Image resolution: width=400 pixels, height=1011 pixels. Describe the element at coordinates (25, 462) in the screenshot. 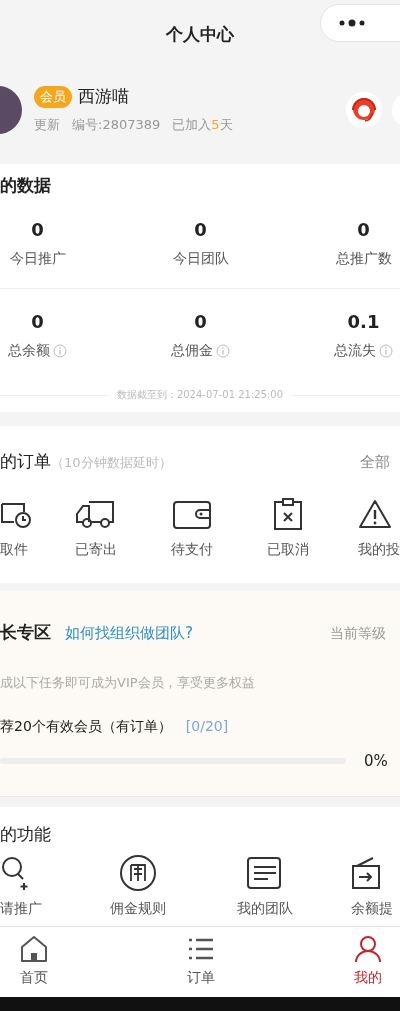

I see `section-title: 的订单` at that location.